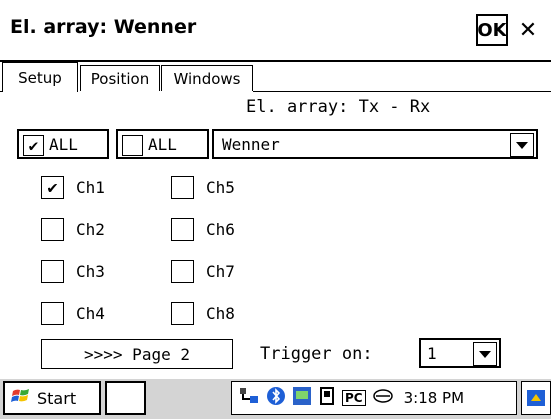 Image resolution: width=551 pixels, height=419 pixels. Describe the element at coordinates (276, 398) in the screenshot. I see `bluetooth-icon` at that location.